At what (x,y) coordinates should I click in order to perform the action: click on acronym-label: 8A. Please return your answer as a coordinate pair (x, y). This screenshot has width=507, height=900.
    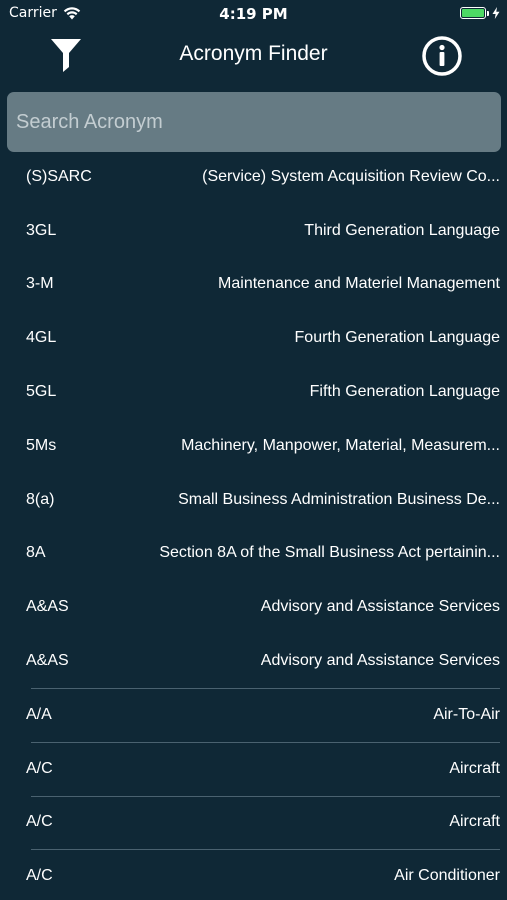
    Looking at the image, I should click on (36, 553).